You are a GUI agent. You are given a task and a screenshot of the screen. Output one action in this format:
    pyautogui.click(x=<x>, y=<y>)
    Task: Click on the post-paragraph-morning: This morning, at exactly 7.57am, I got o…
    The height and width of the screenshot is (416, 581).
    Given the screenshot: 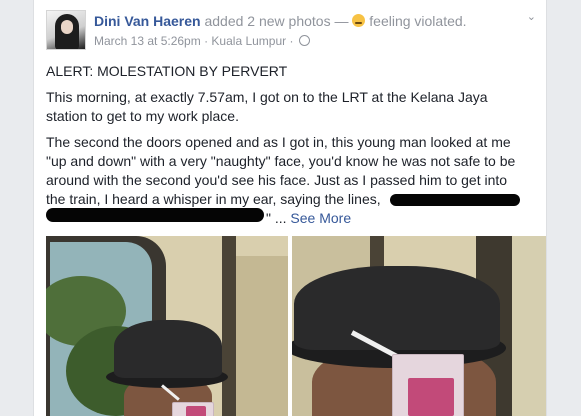 What is the action you would take?
    pyautogui.click(x=267, y=106)
    